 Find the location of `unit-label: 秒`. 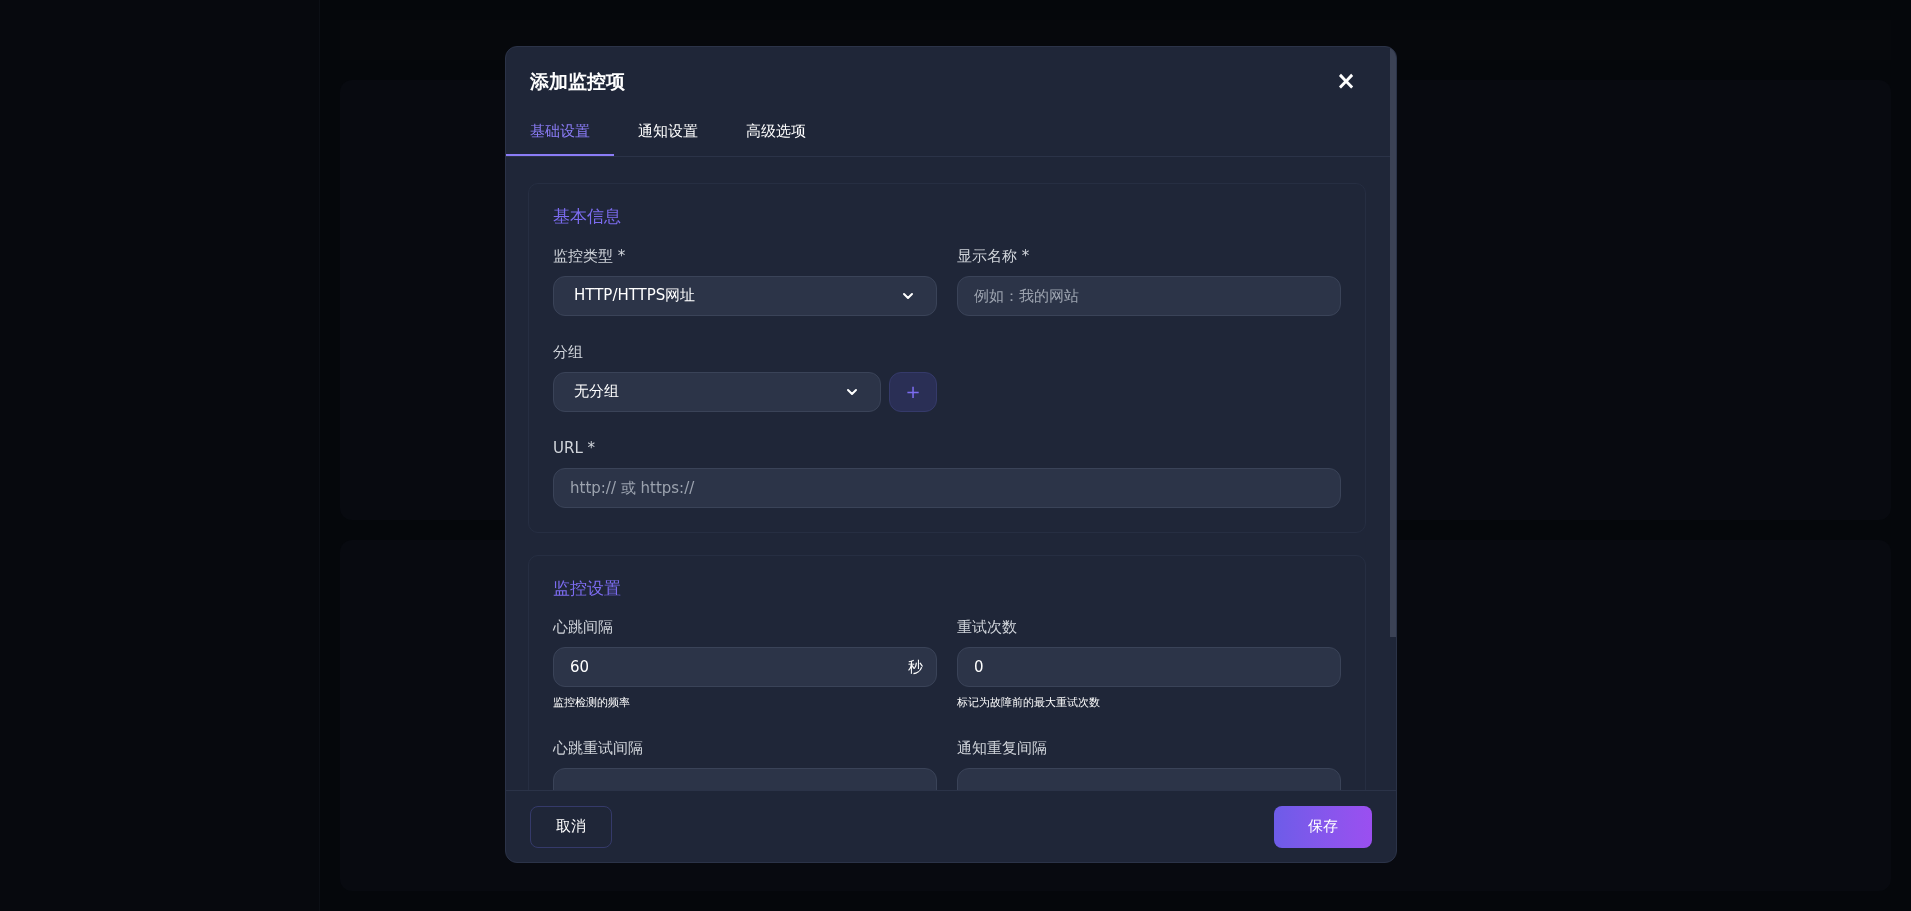

unit-label: 秒 is located at coordinates (915, 667).